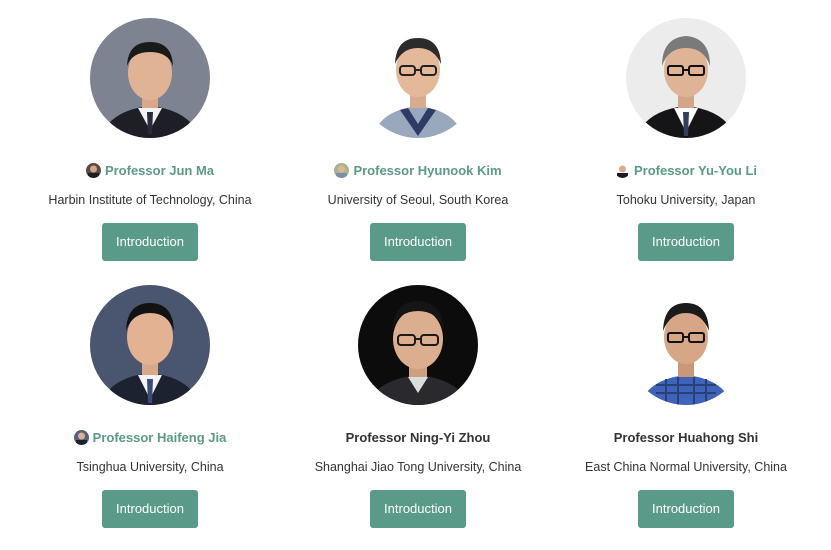 The height and width of the screenshot is (550, 831). What do you see at coordinates (150, 200) in the screenshot?
I see `speaker-affiliation: Harbin Institute of Technology, China` at bounding box center [150, 200].